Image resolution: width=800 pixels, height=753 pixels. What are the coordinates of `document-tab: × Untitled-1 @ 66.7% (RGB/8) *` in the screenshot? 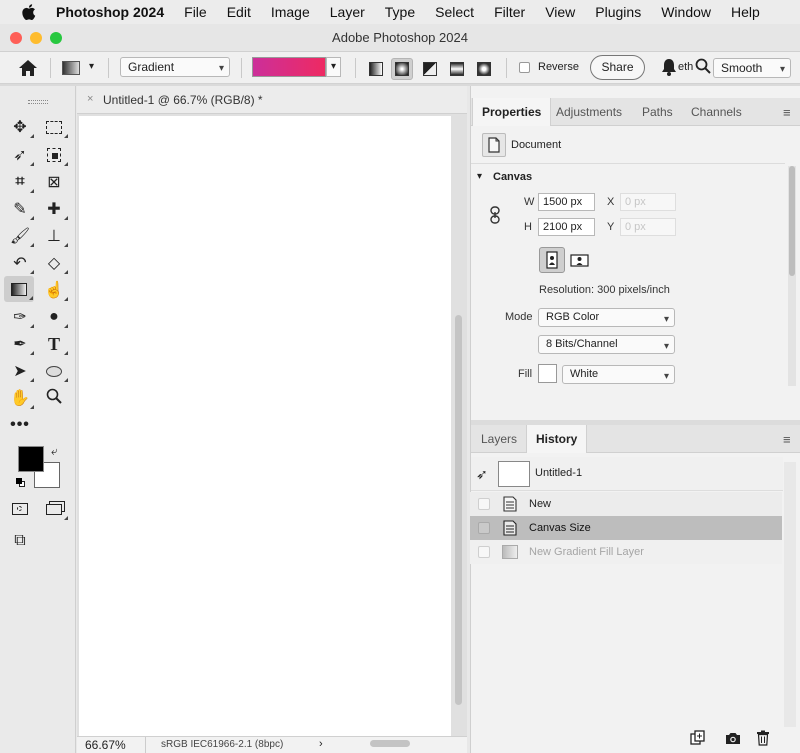 It's located at (272, 100).